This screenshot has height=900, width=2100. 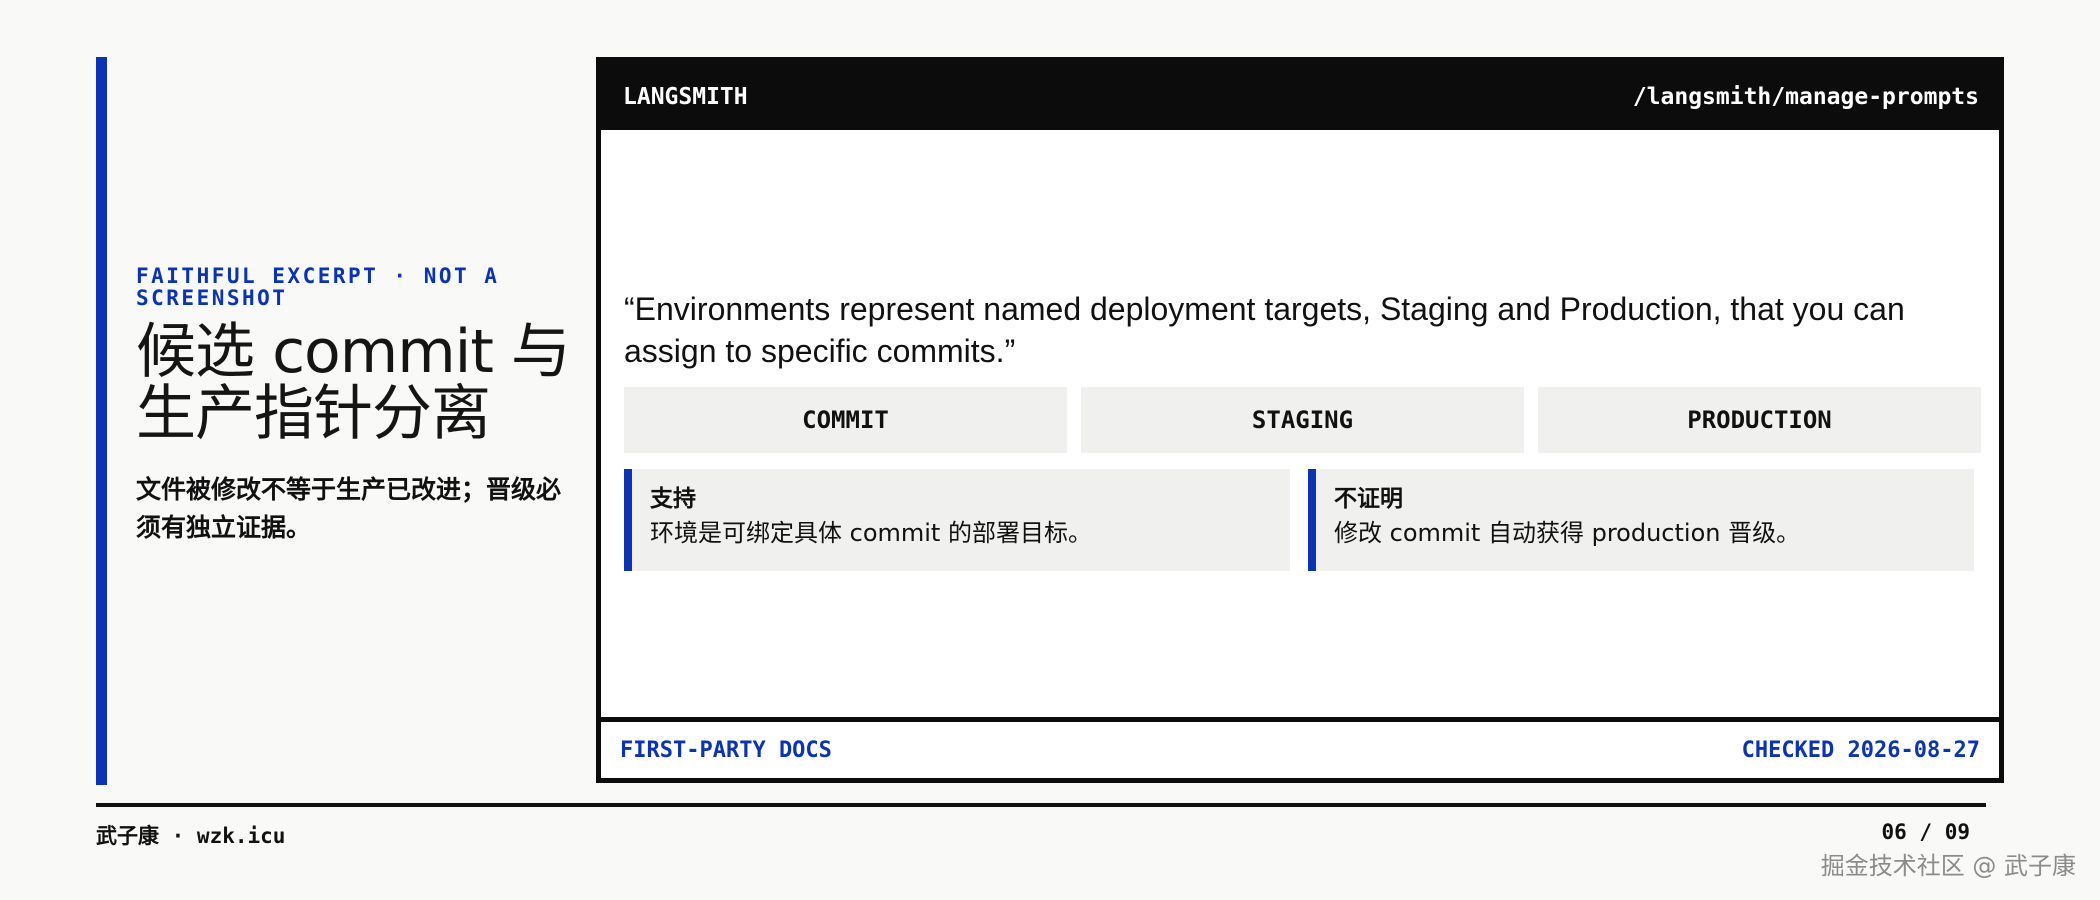 I want to click on panel-header: LANGSMITH /langsmith/manage-prompts, so click(x=1300, y=96).